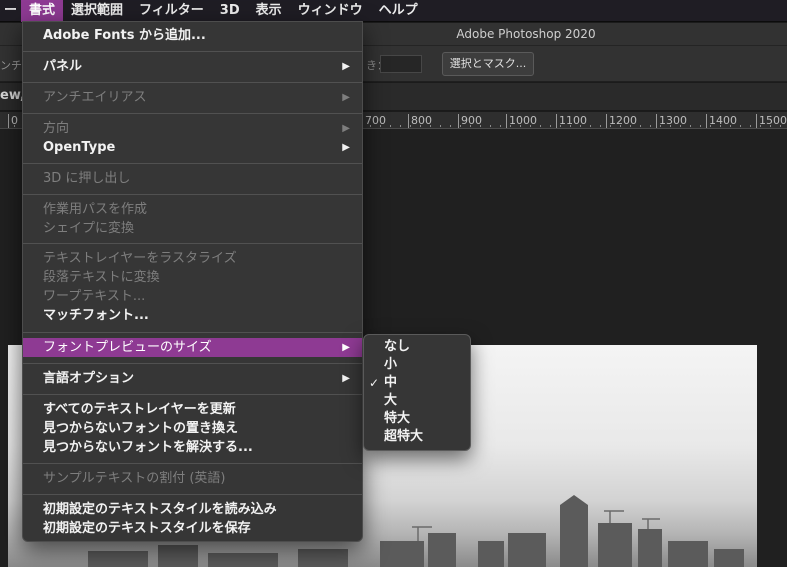 This screenshot has width=787, height=567. Describe the element at coordinates (417, 365) in the screenshot. I see `submenu-item-small: 小` at that location.